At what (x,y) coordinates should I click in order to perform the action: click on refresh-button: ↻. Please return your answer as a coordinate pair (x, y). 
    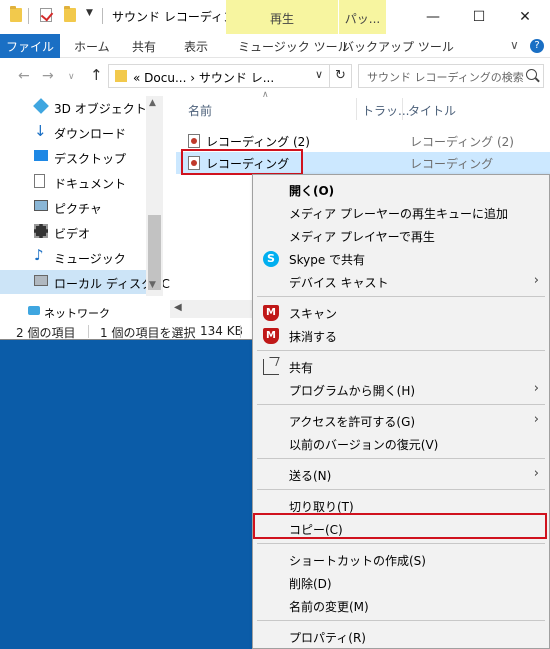
    Looking at the image, I should click on (341, 76).